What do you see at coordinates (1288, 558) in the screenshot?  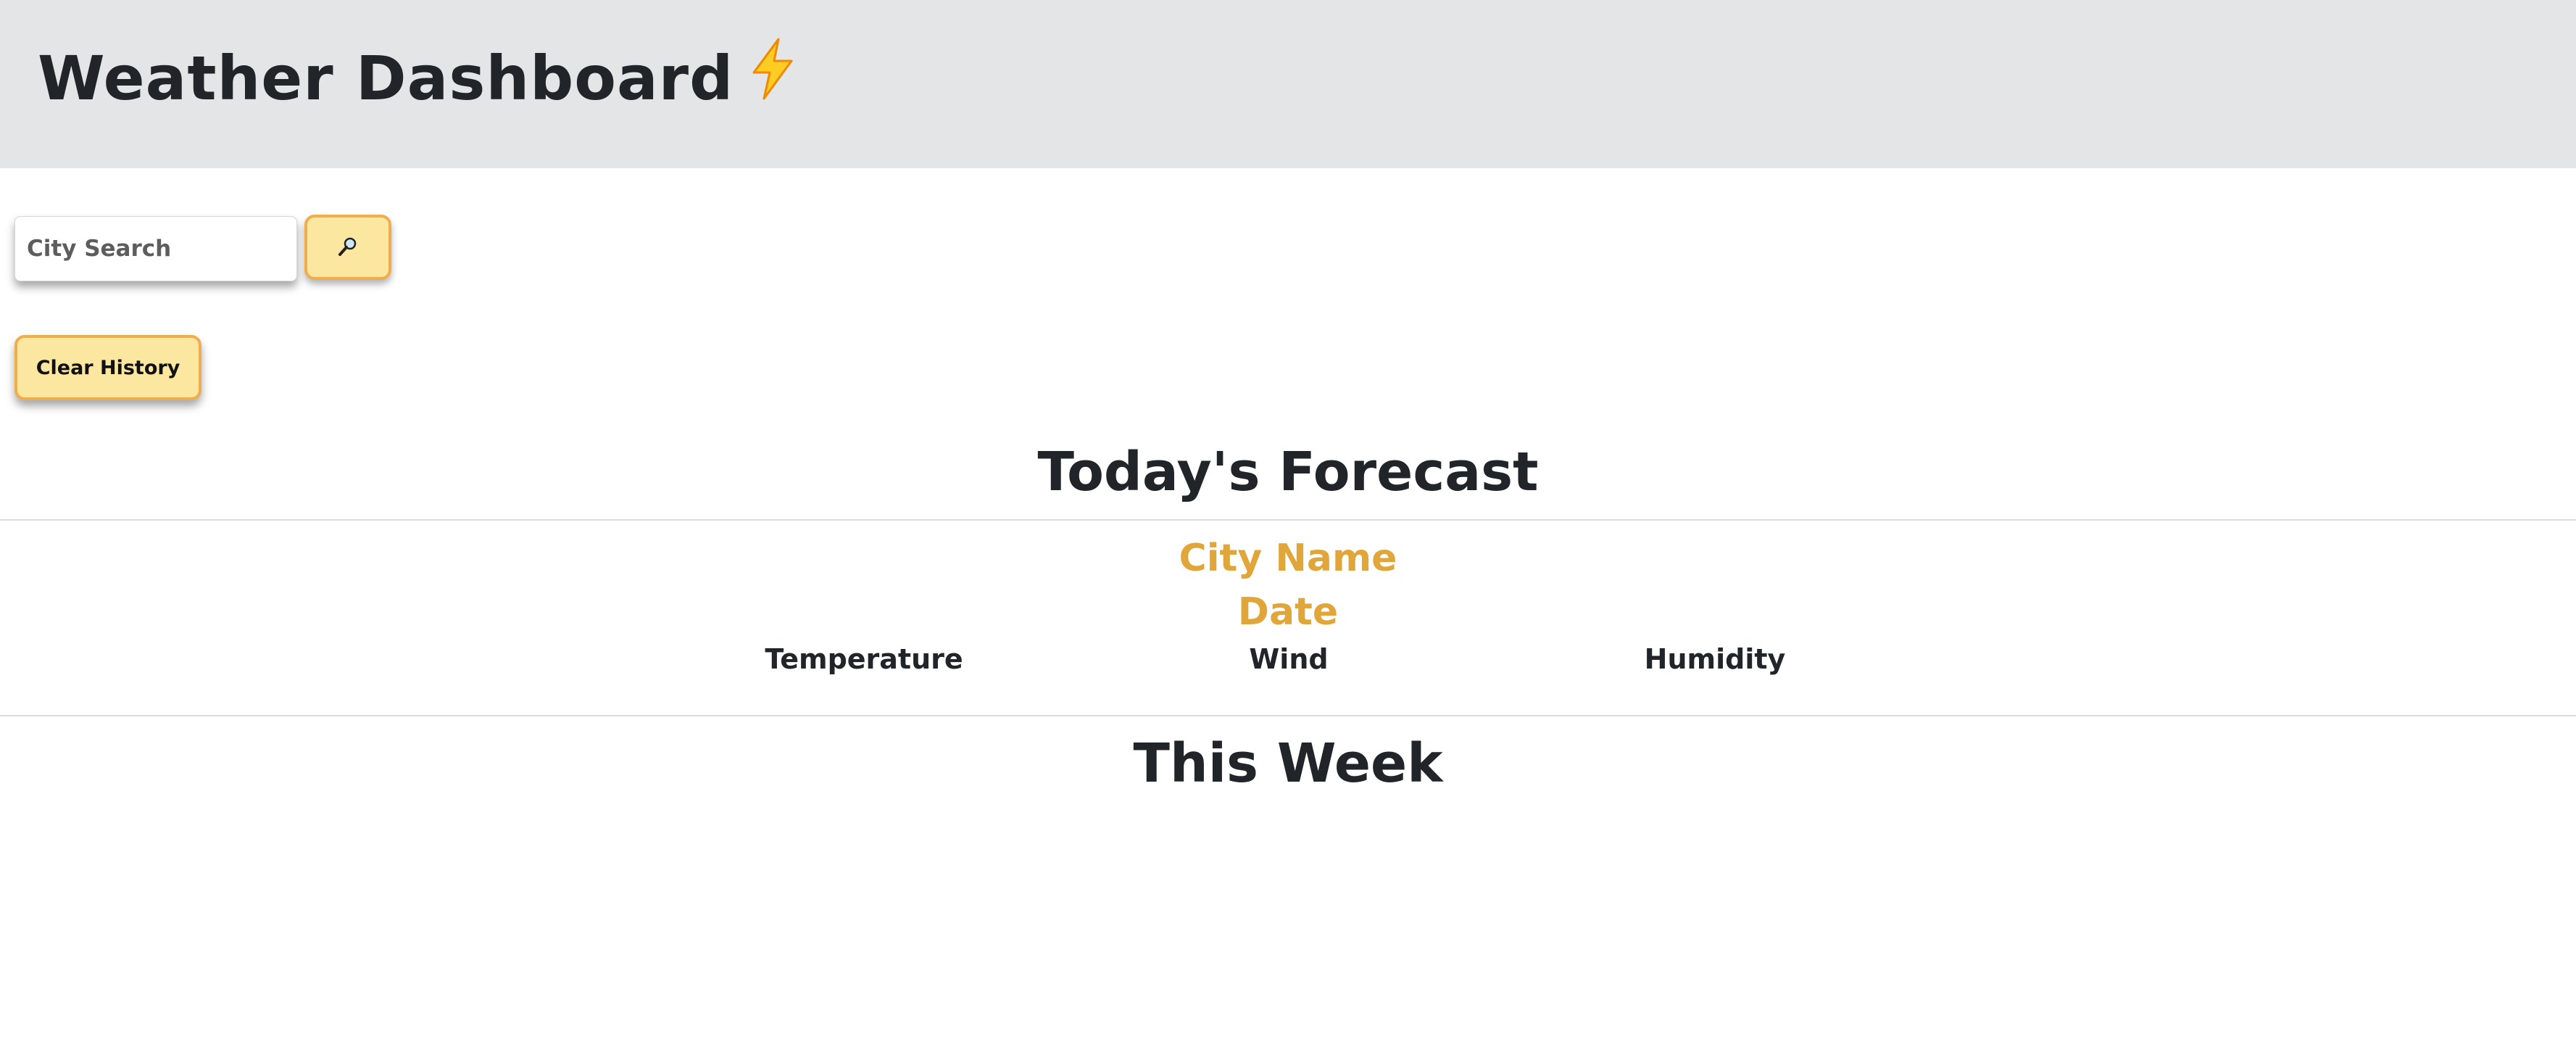 I see `city-name: City Name` at bounding box center [1288, 558].